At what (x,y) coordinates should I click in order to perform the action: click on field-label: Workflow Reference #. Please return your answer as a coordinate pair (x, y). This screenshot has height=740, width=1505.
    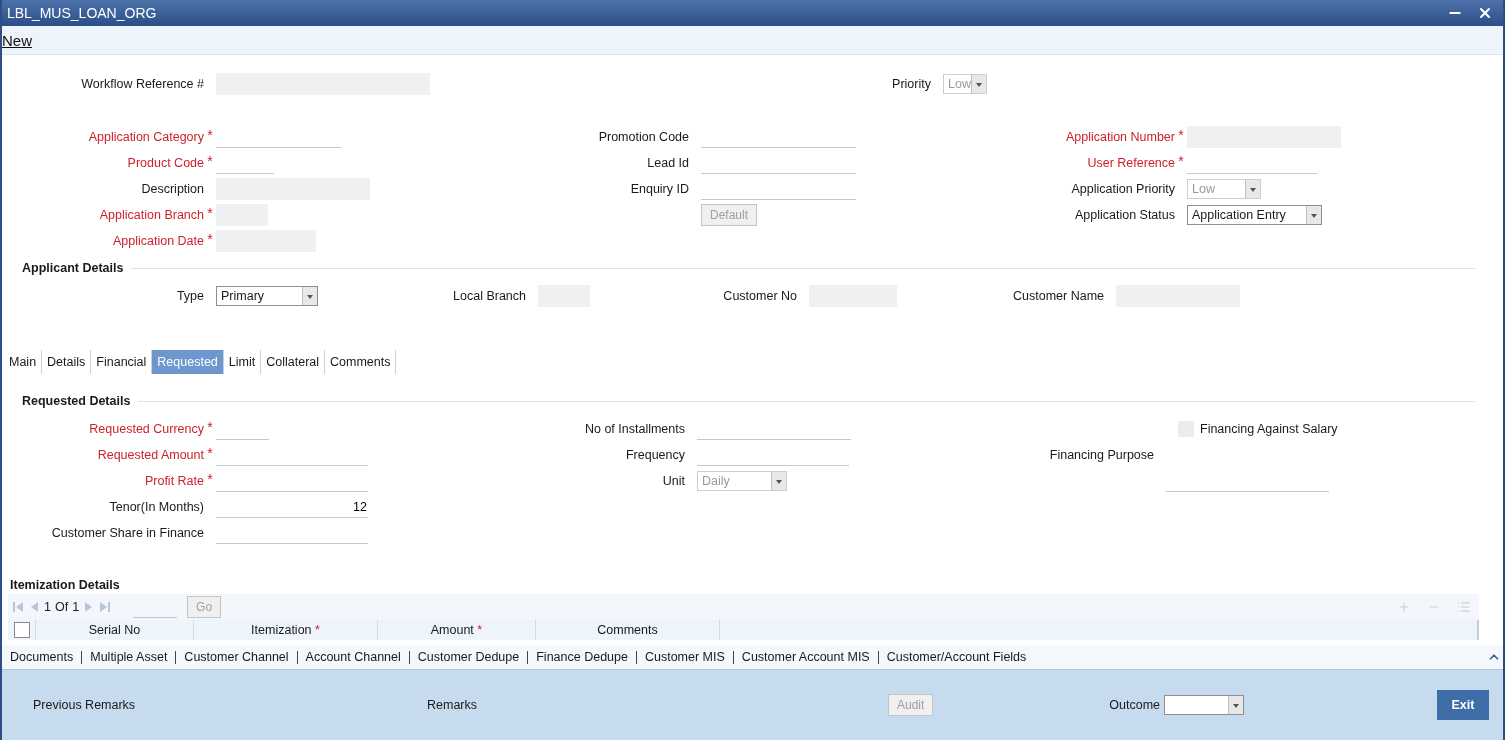
    Looking at the image, I should click on (142, 84).